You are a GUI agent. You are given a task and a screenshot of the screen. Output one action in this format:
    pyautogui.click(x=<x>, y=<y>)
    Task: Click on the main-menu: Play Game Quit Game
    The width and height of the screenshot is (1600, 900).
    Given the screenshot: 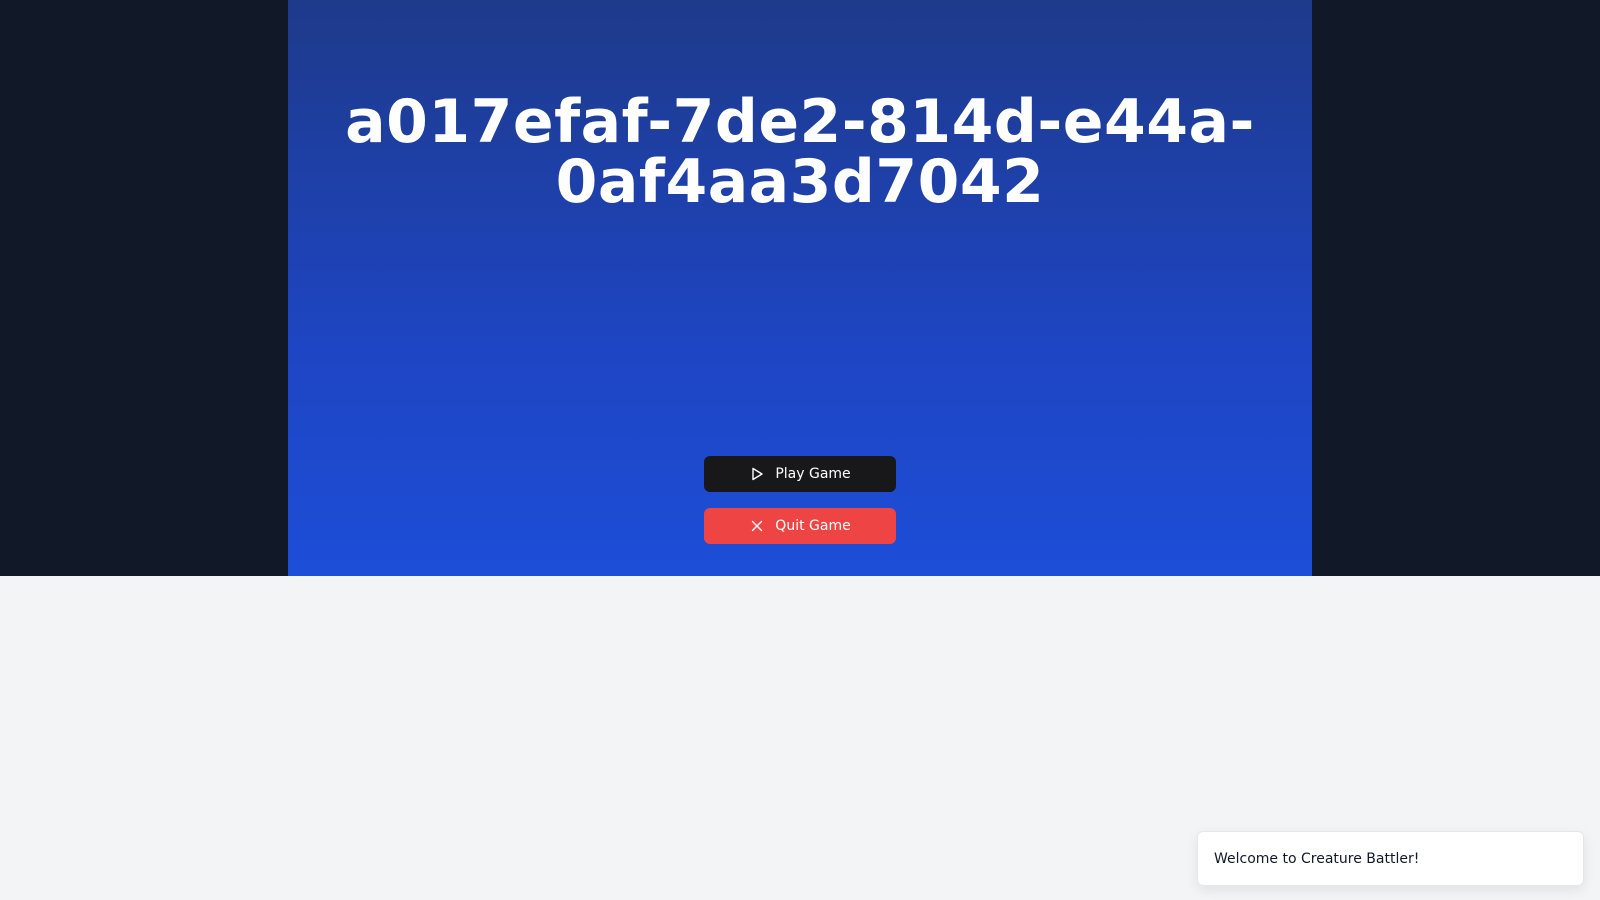 What is the action you would take?
    pyautogui.click(x=800, y=500)
    